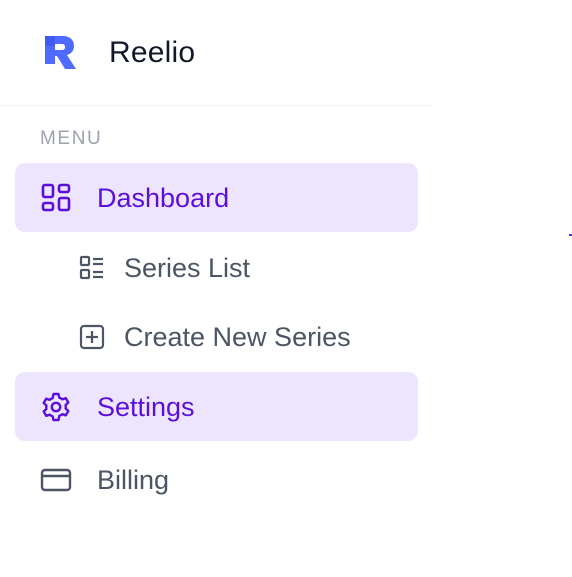  What do you see at coordinates (92, 336) in the screenshot?
I see `plus-square-icon` at bounding box center [92, 336].